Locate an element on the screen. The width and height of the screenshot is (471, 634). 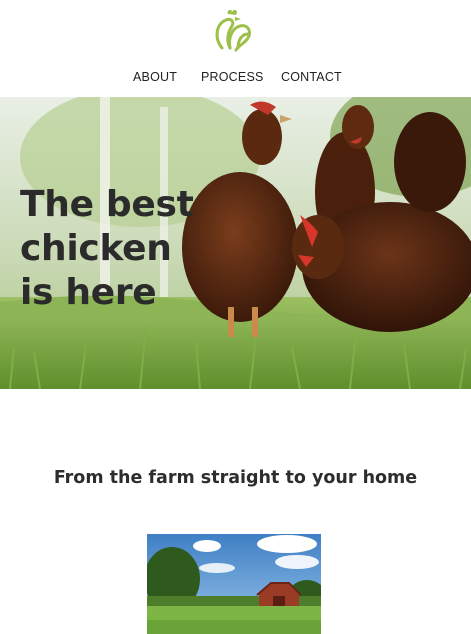
hero-title: The best chicken is here is located at coordinates (107, 249).